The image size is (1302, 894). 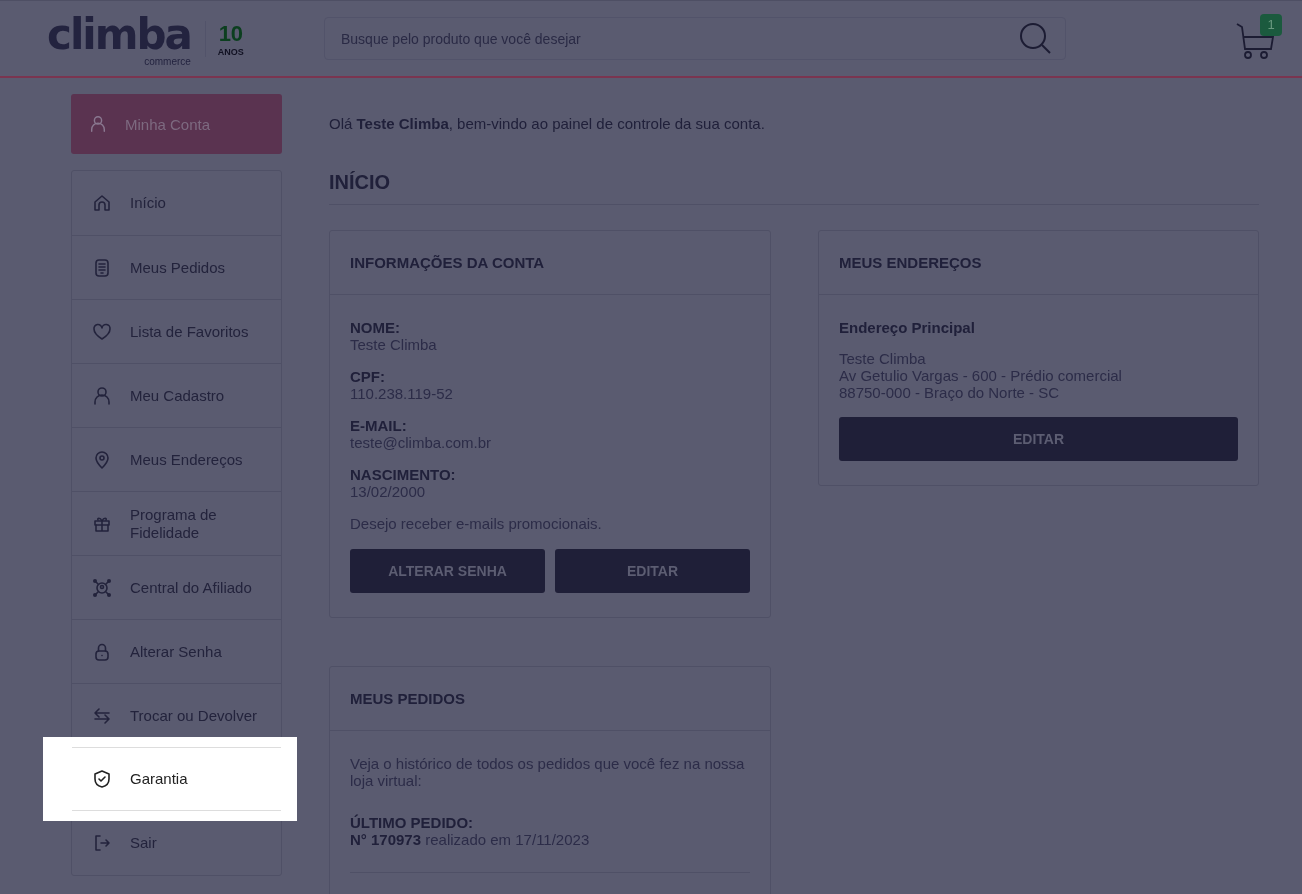 What do you see at coordinates (447, 571) in the screenshot?
I see `change-password-button: ALTERAR SENHA` at bounding box center [447, 571].